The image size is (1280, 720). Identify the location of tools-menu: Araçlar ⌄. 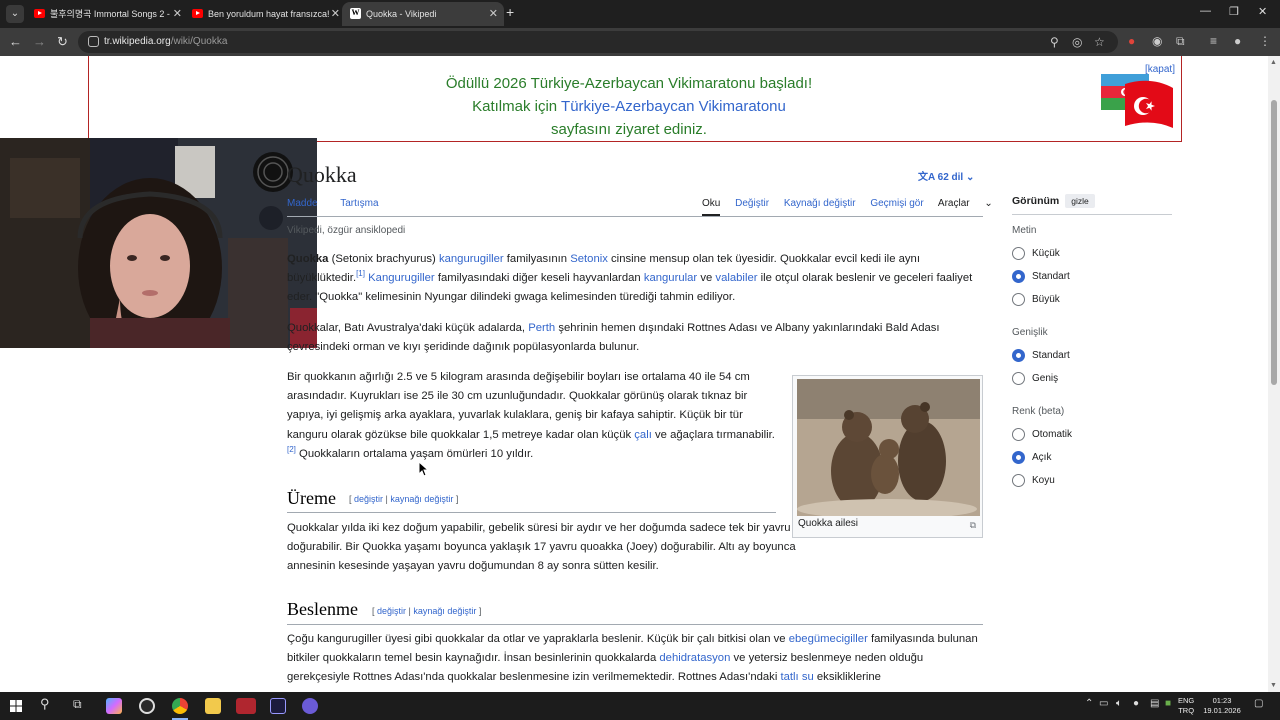
(965, 203).